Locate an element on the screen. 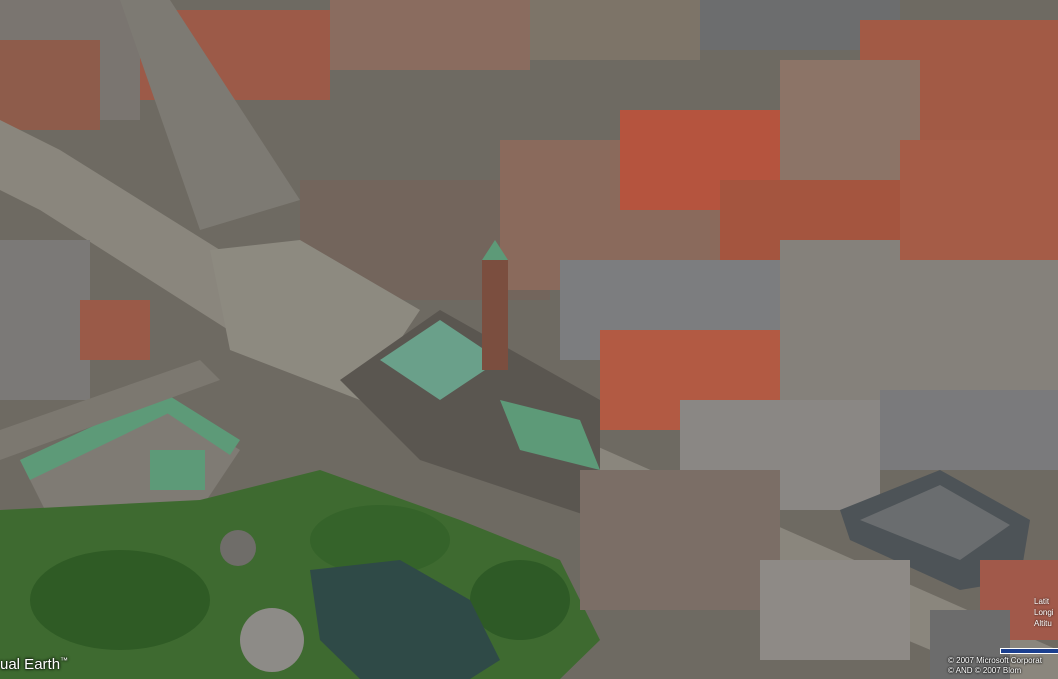 The image size is (1058, 679). altitude-label: Altitu is located at coordinates (1043, 623).